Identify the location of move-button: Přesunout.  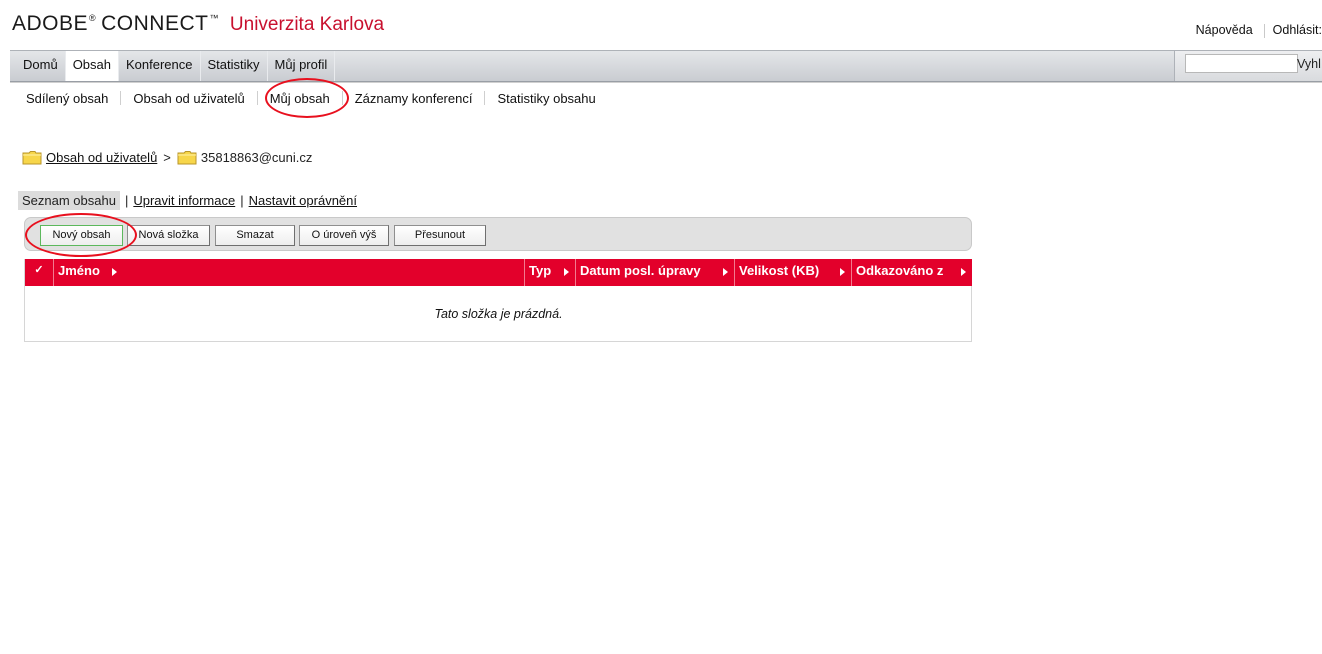
(440, 235).